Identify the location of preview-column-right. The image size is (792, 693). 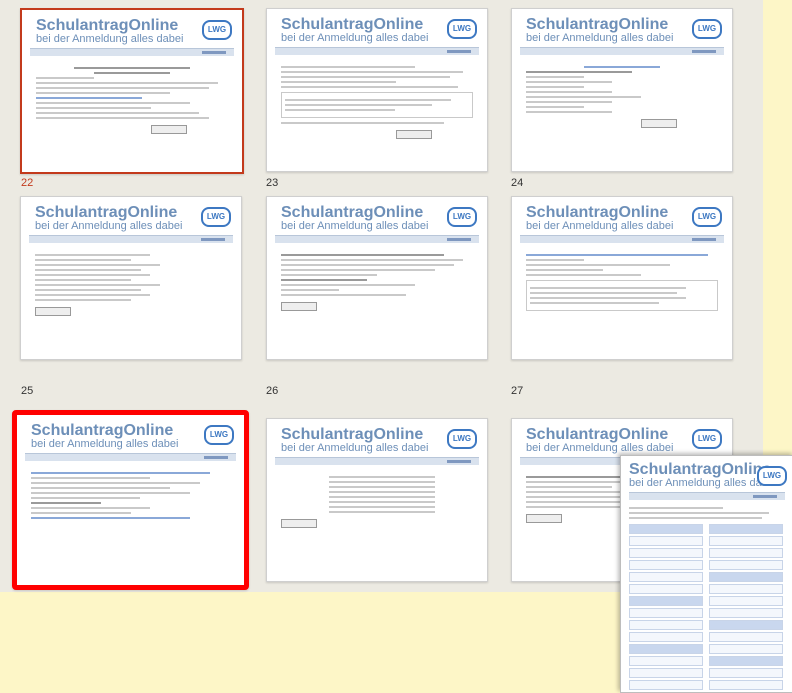
(746, 608).